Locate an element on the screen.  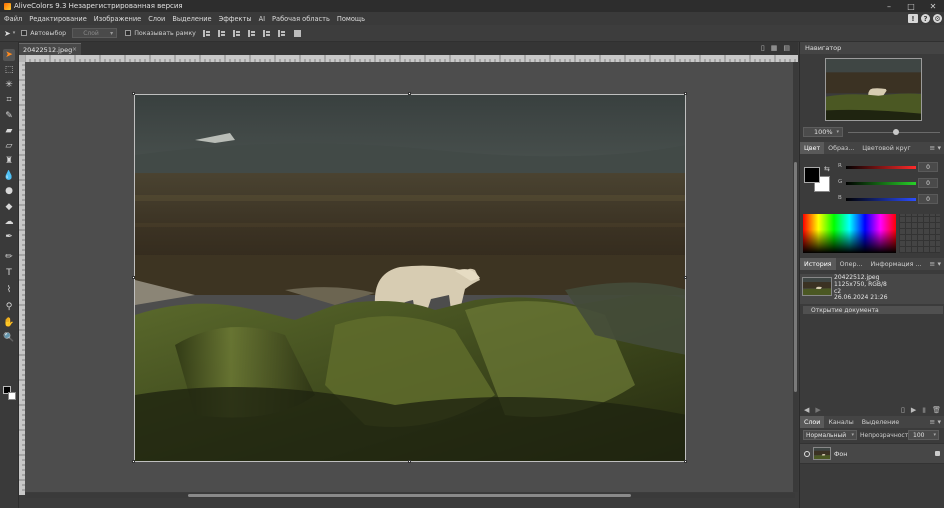
stamp-tool-icon: ♜ is located at coordinates (9, 161).